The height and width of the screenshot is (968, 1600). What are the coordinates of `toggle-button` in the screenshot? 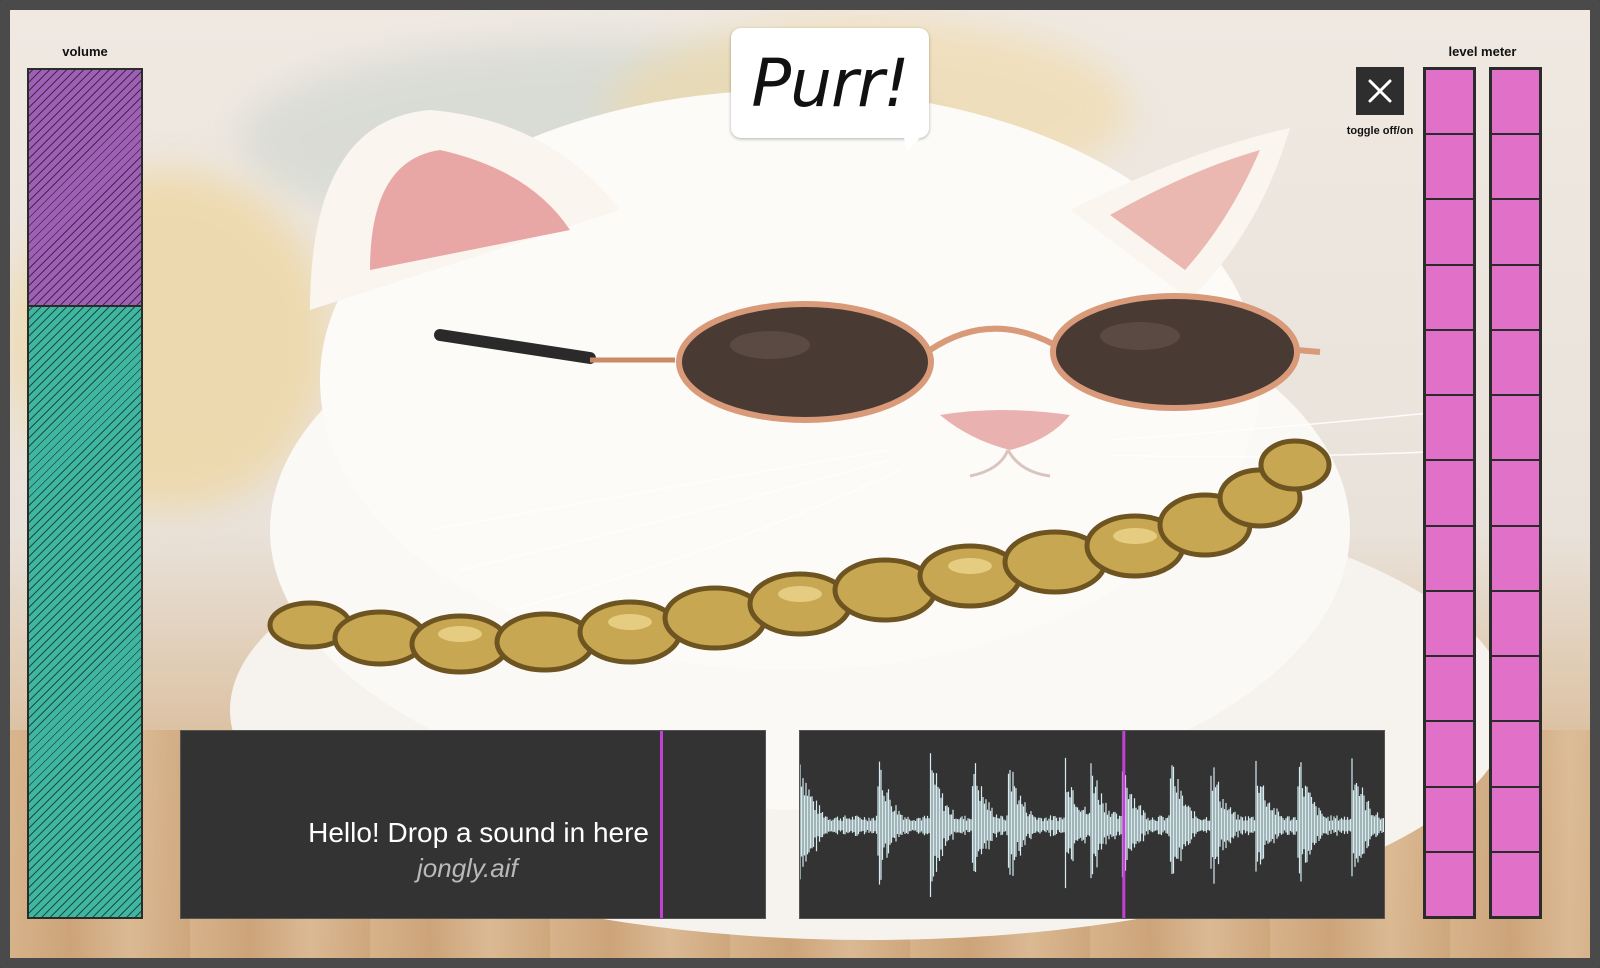 It's located at (1380, 91).